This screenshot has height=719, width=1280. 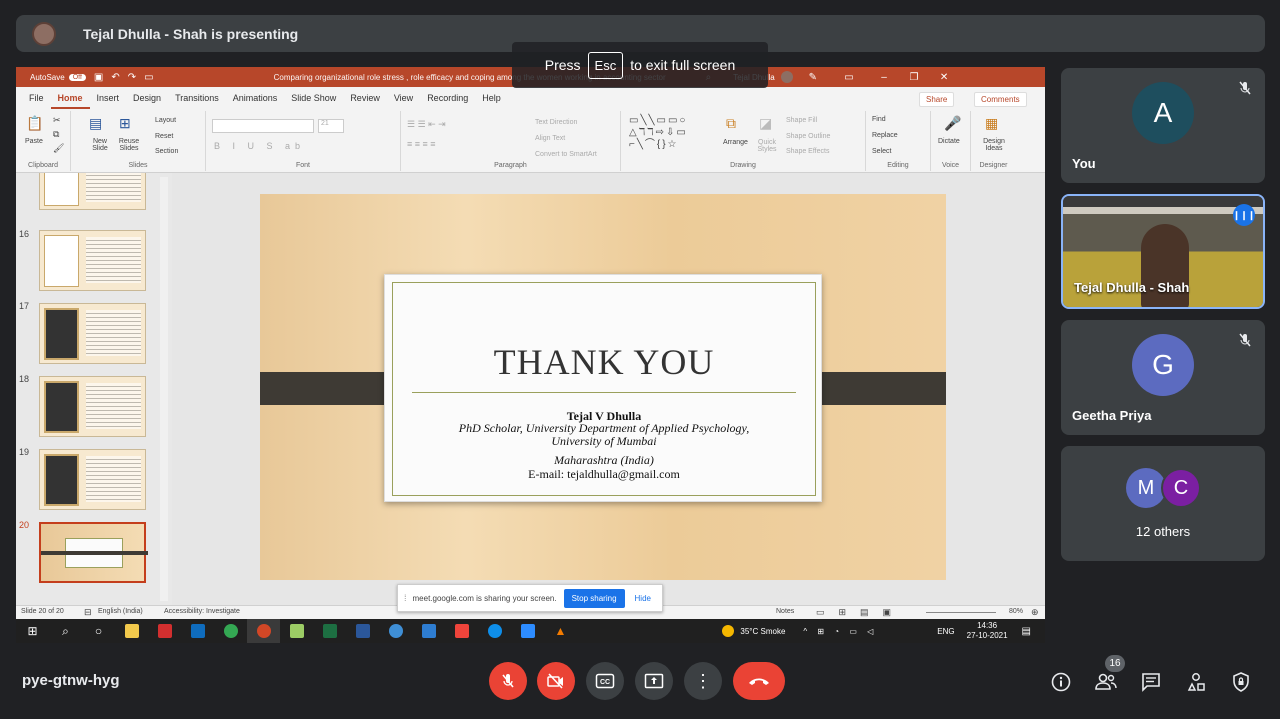 What do you see at coordinates (674, 134) in the screenshot?
I see `shapes-gallery: ▭╲╲▭▭○ △ℸℸ⇨⇩▭ ⌐╲⌒{}☆` at bounding box center [674, 134].